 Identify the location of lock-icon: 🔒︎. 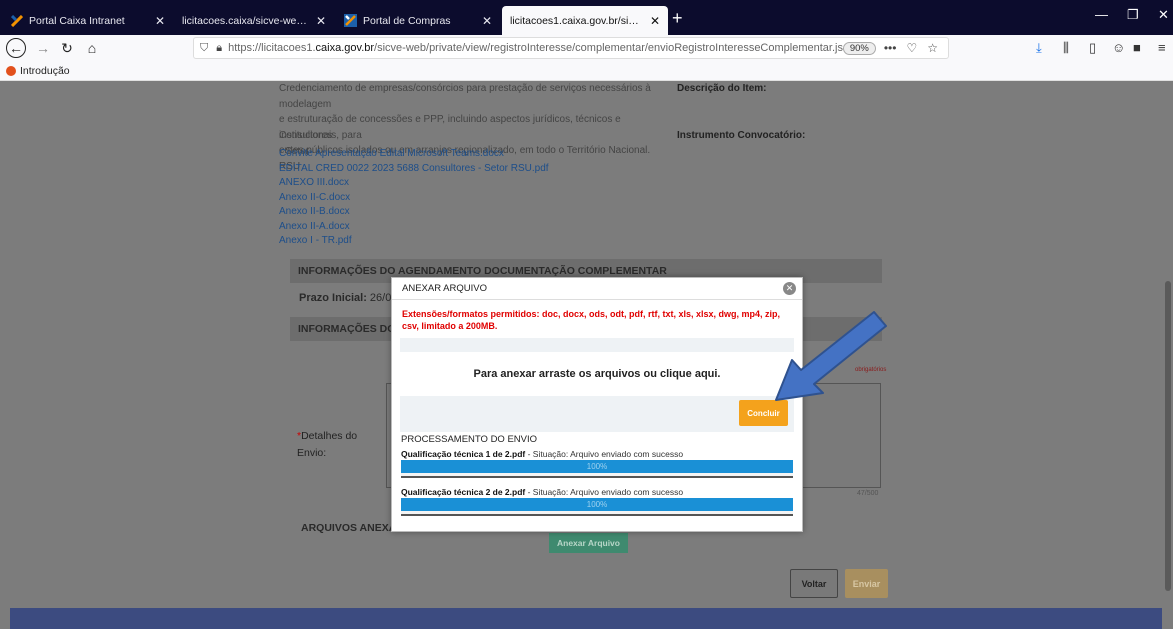
(219, 48).